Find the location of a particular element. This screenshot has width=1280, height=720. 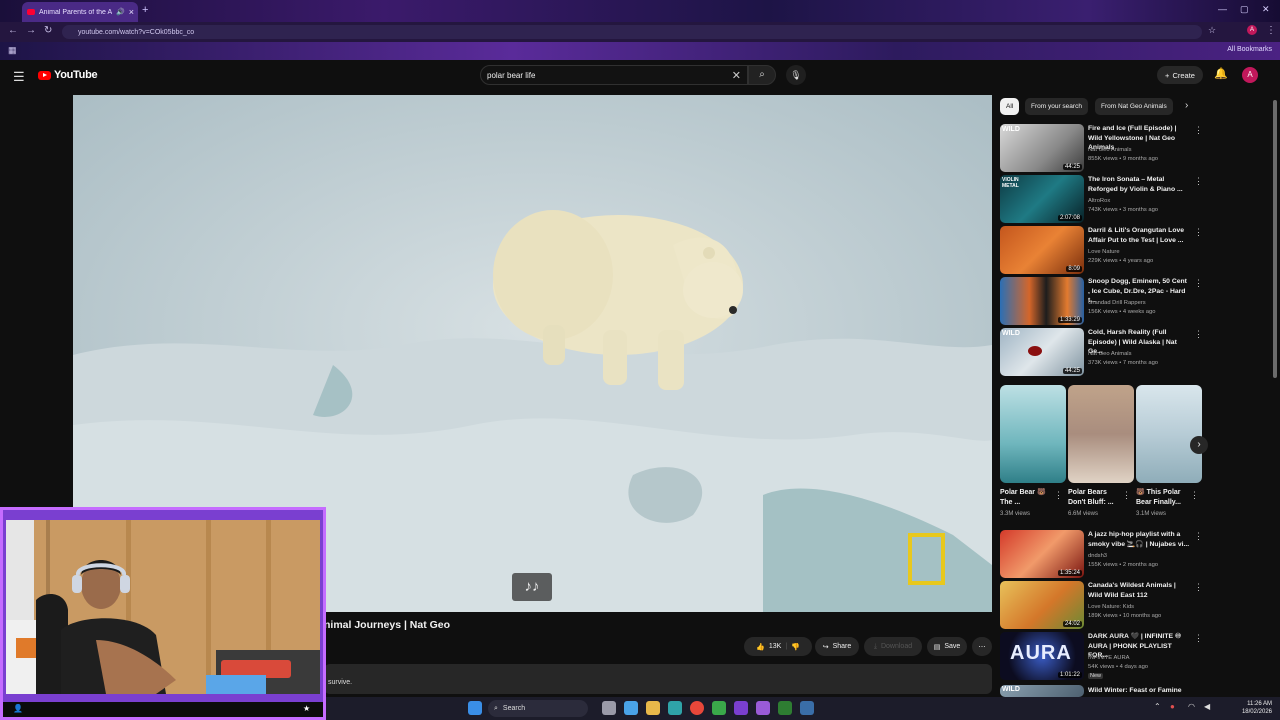

video-thumbnail: 24:02 is located at coordinates (1042, 605).